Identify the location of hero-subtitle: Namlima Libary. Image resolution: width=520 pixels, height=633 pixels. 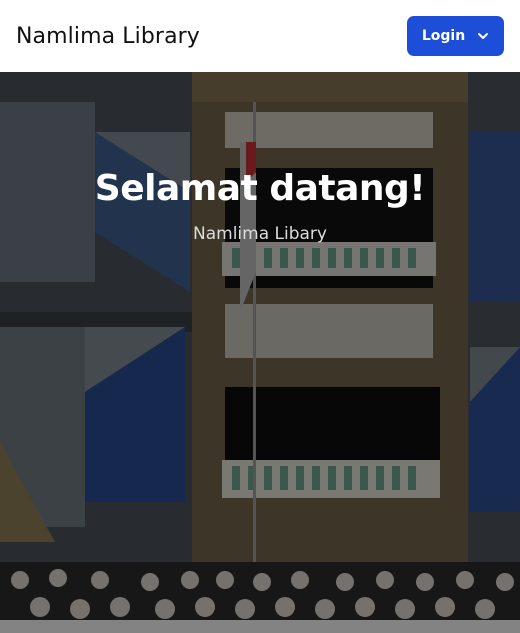
(260, 234).